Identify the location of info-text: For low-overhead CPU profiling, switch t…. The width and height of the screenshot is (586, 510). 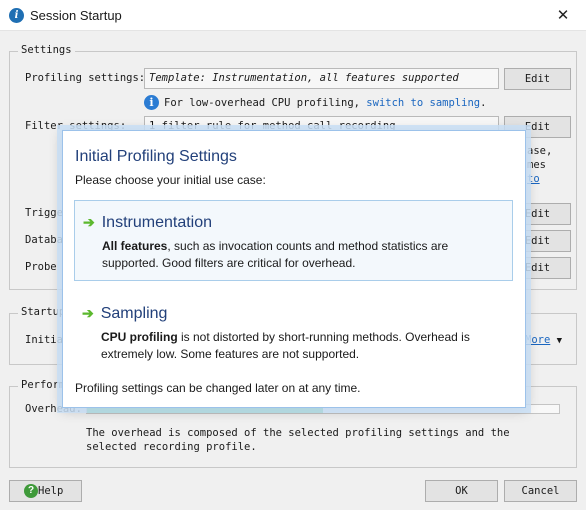
(325, 103).